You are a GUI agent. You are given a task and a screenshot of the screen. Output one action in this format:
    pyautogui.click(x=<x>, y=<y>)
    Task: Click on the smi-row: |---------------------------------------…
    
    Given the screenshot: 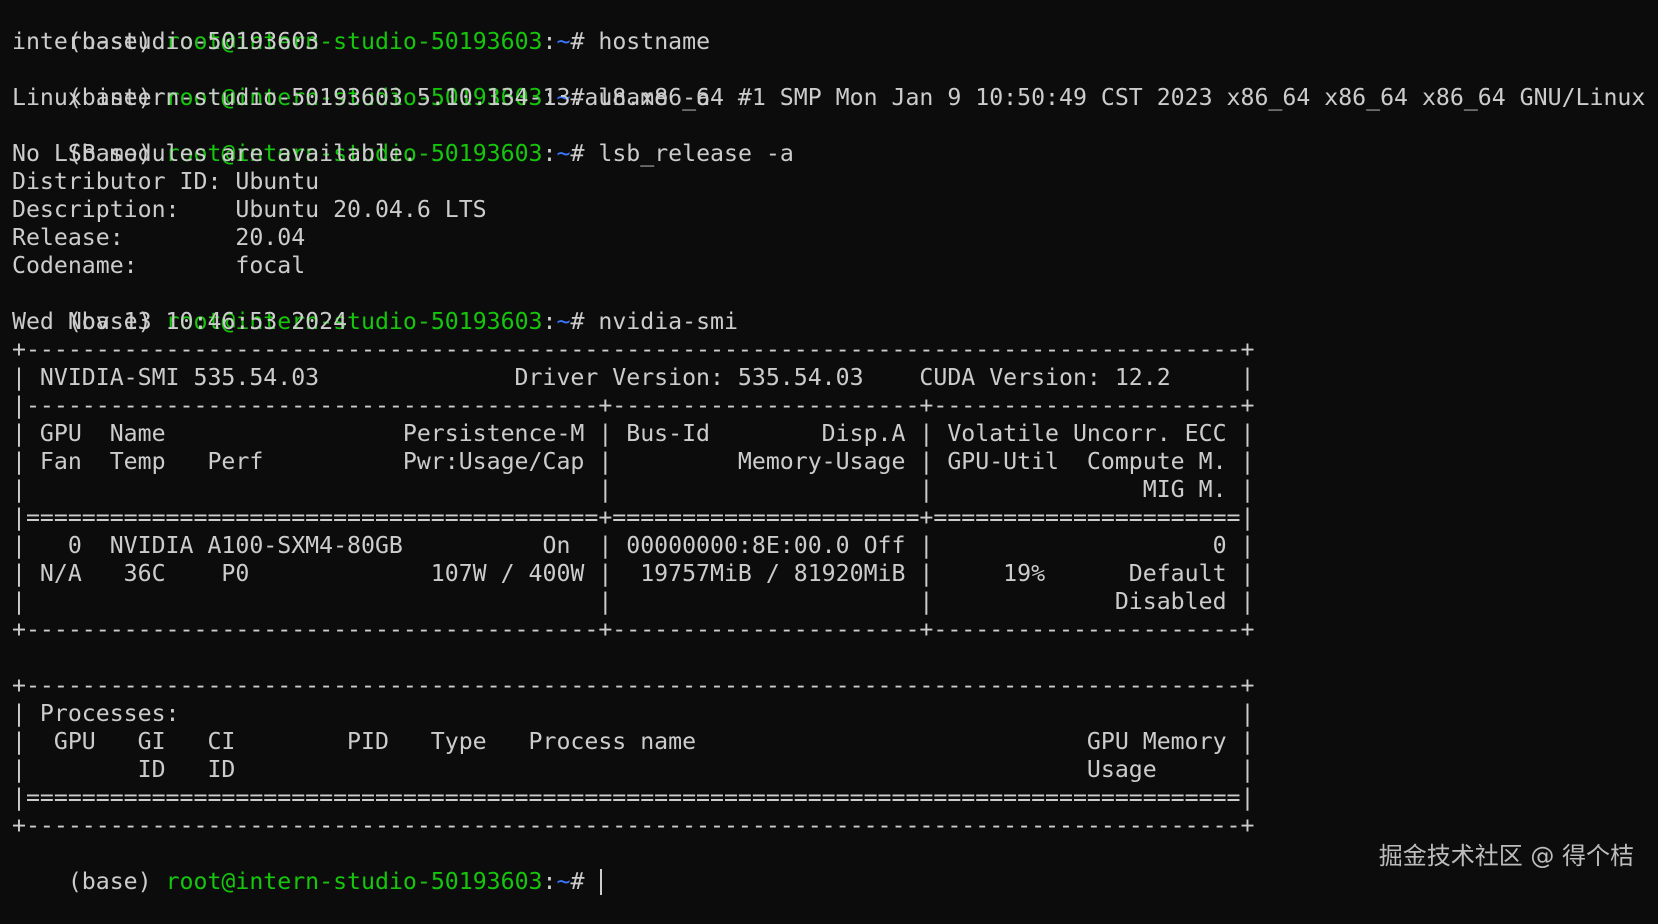 What is the action you would take?
    pyautogui.click(x=633, y=405)
    